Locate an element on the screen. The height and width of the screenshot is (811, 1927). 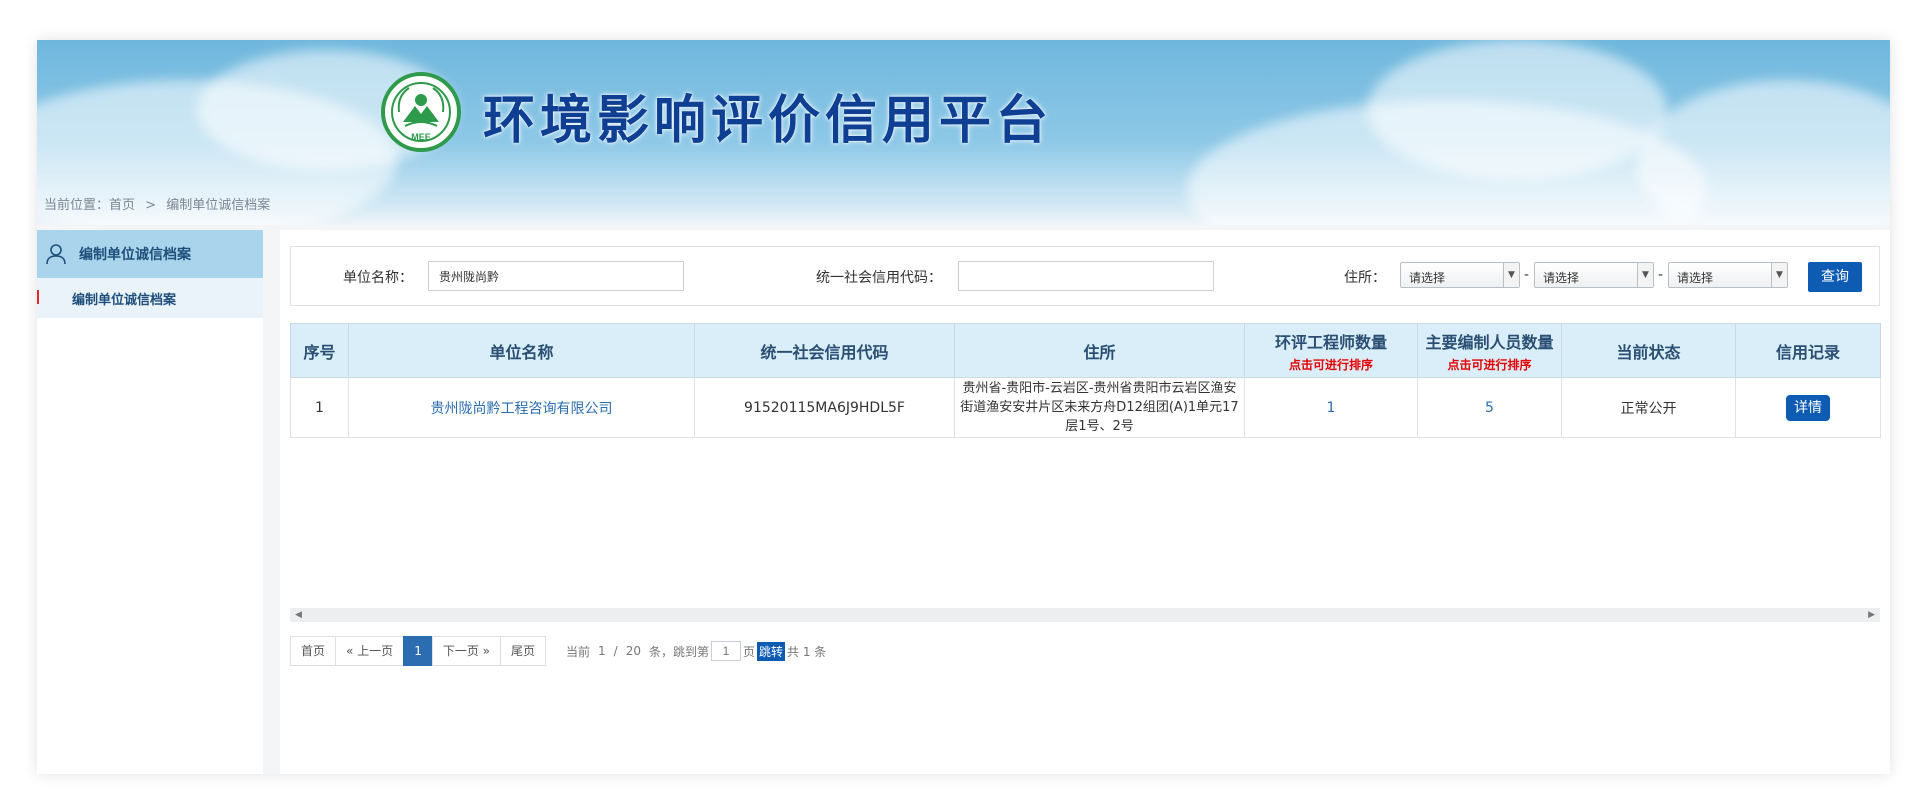
col-header-address: 住所 is located at coordinates (1099, 350).